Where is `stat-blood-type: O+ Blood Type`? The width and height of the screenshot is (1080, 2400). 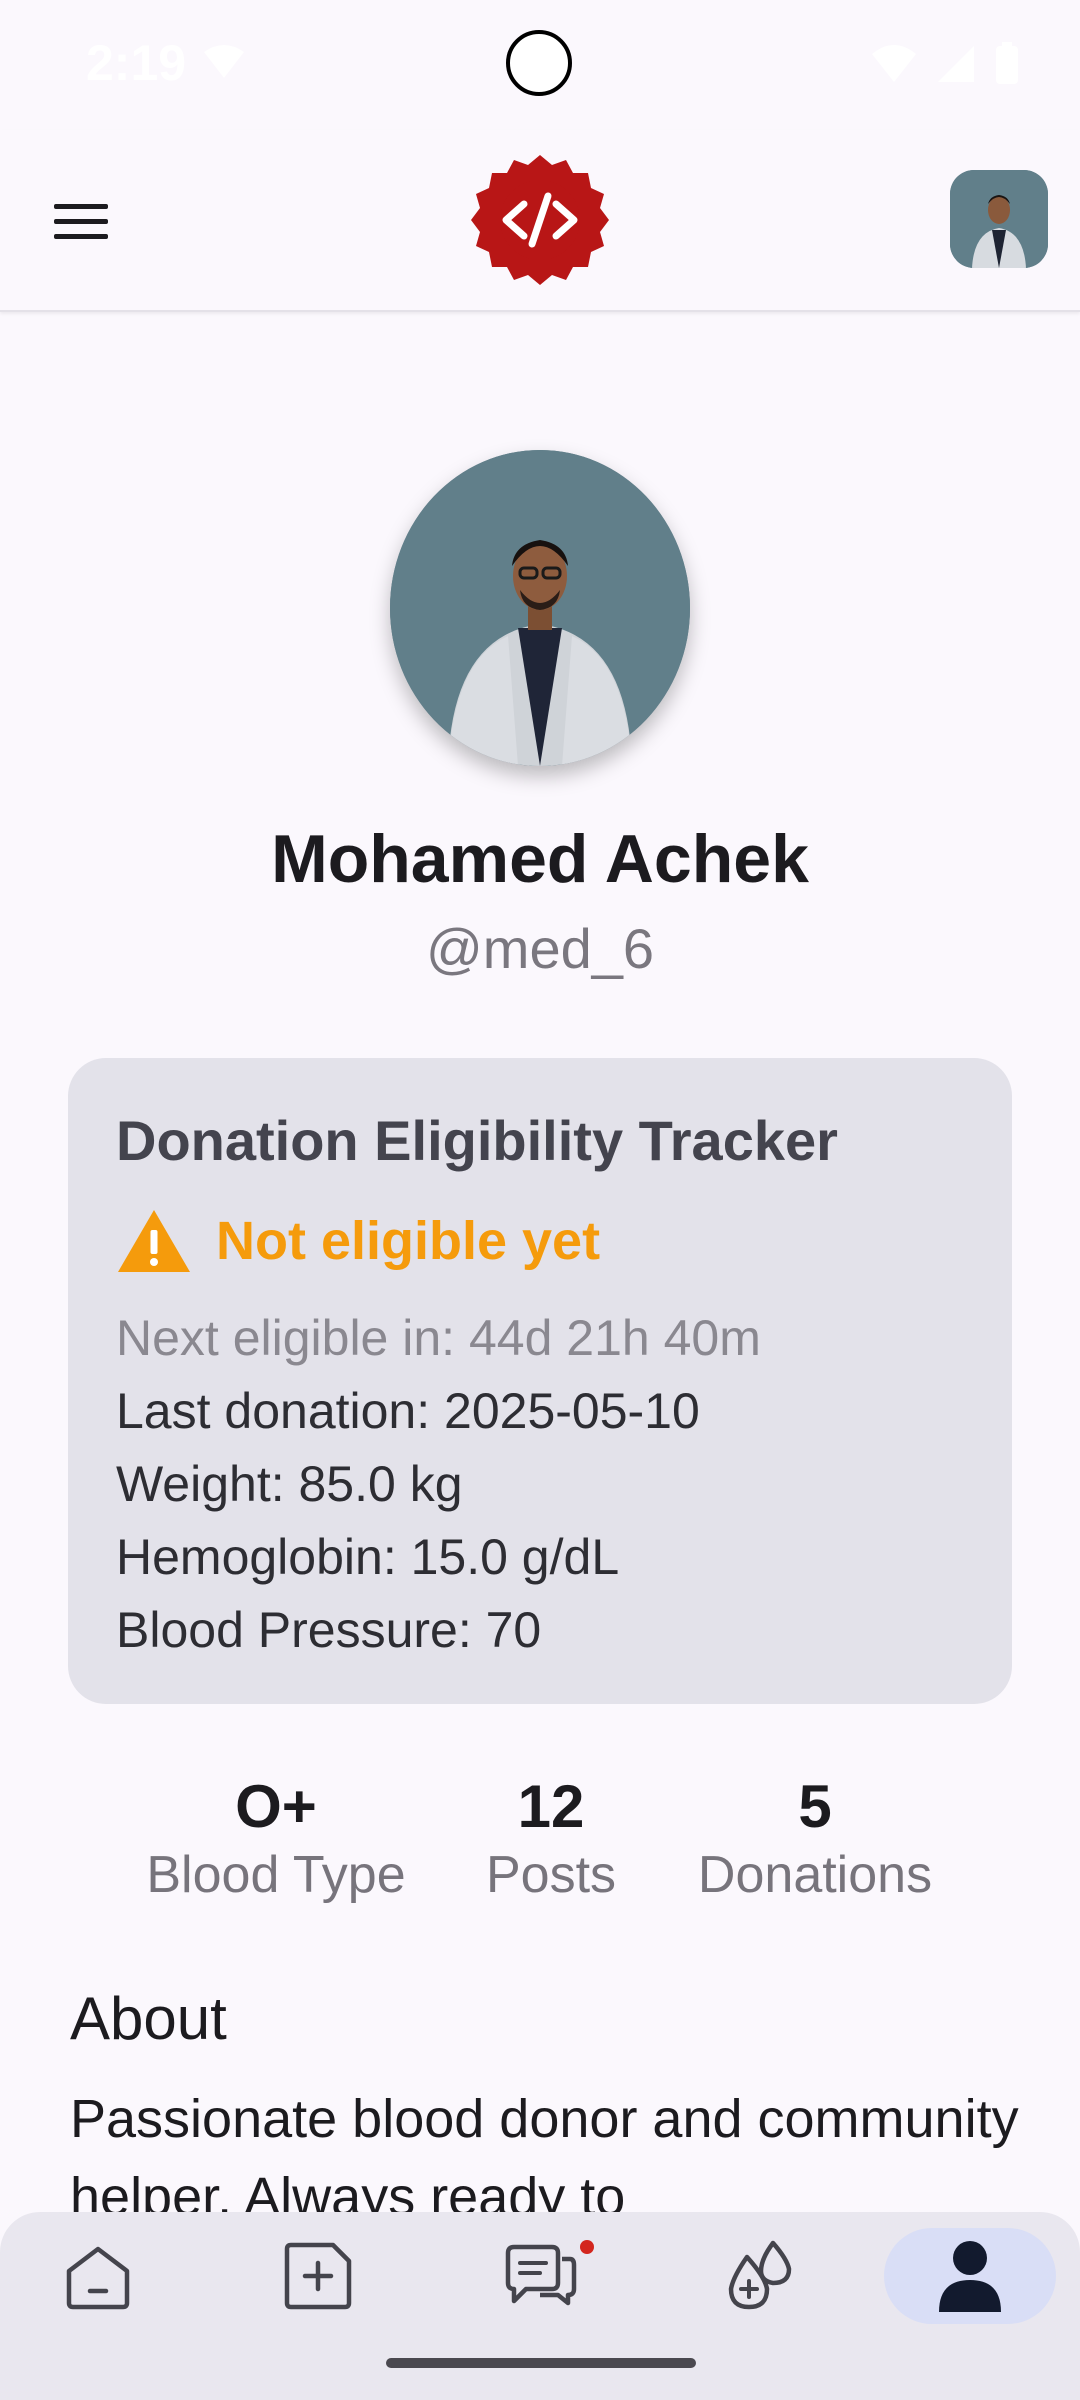
stat-blood-type: O+ Blood Type is located at coordinates (276, 1839).